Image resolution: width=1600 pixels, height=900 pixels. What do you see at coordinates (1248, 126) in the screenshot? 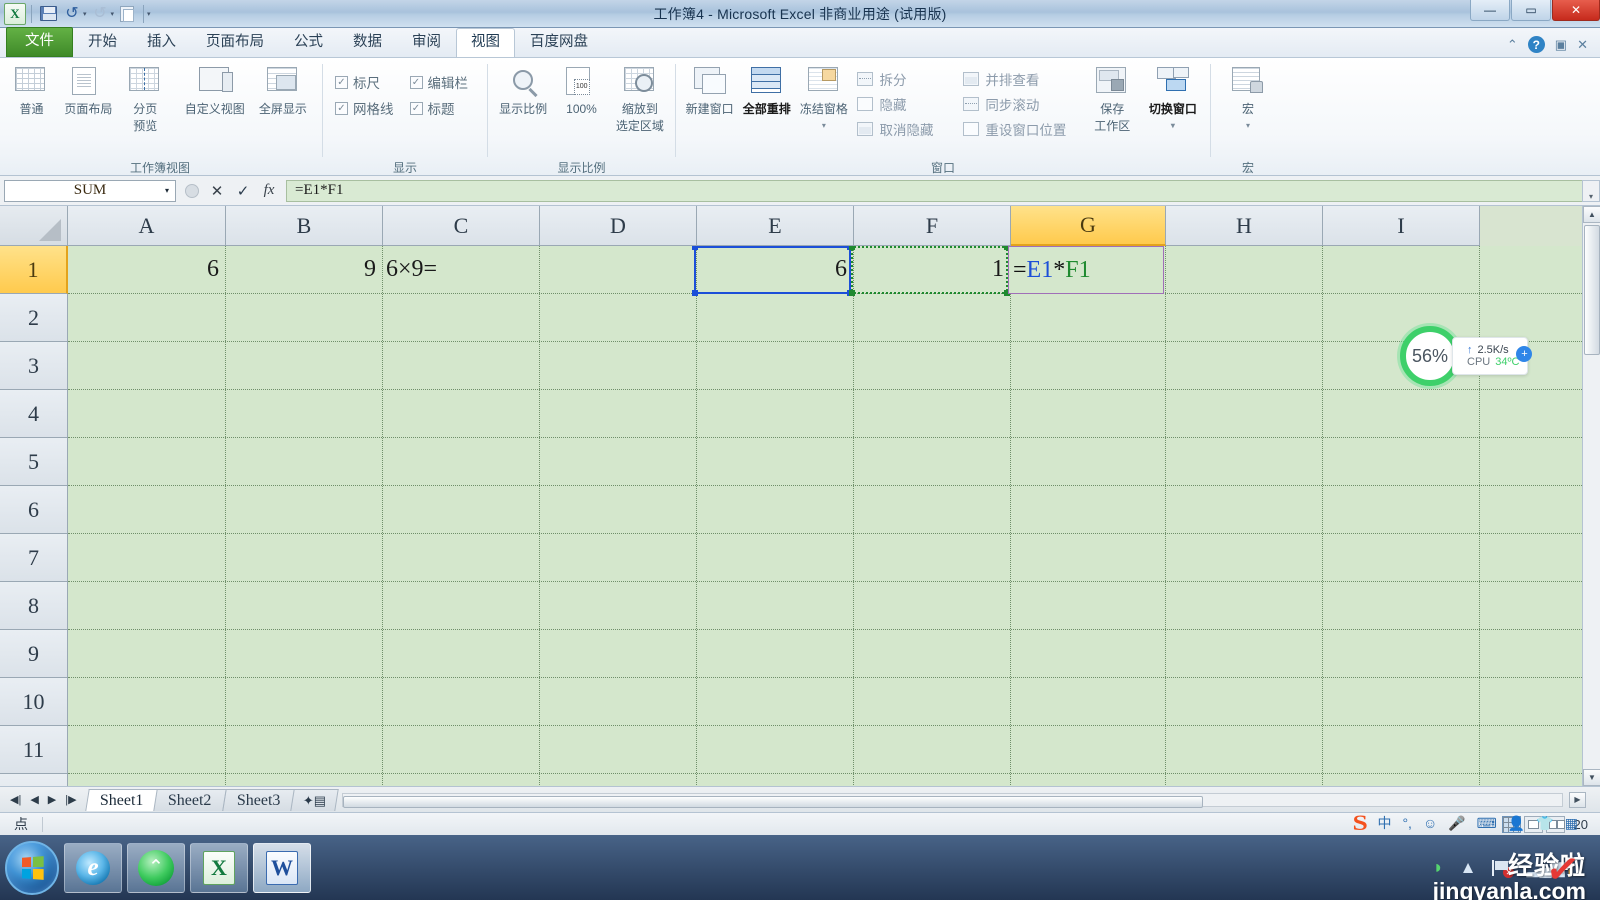
I see `macros-caret: ▾` at bounding box center [1248, 126].